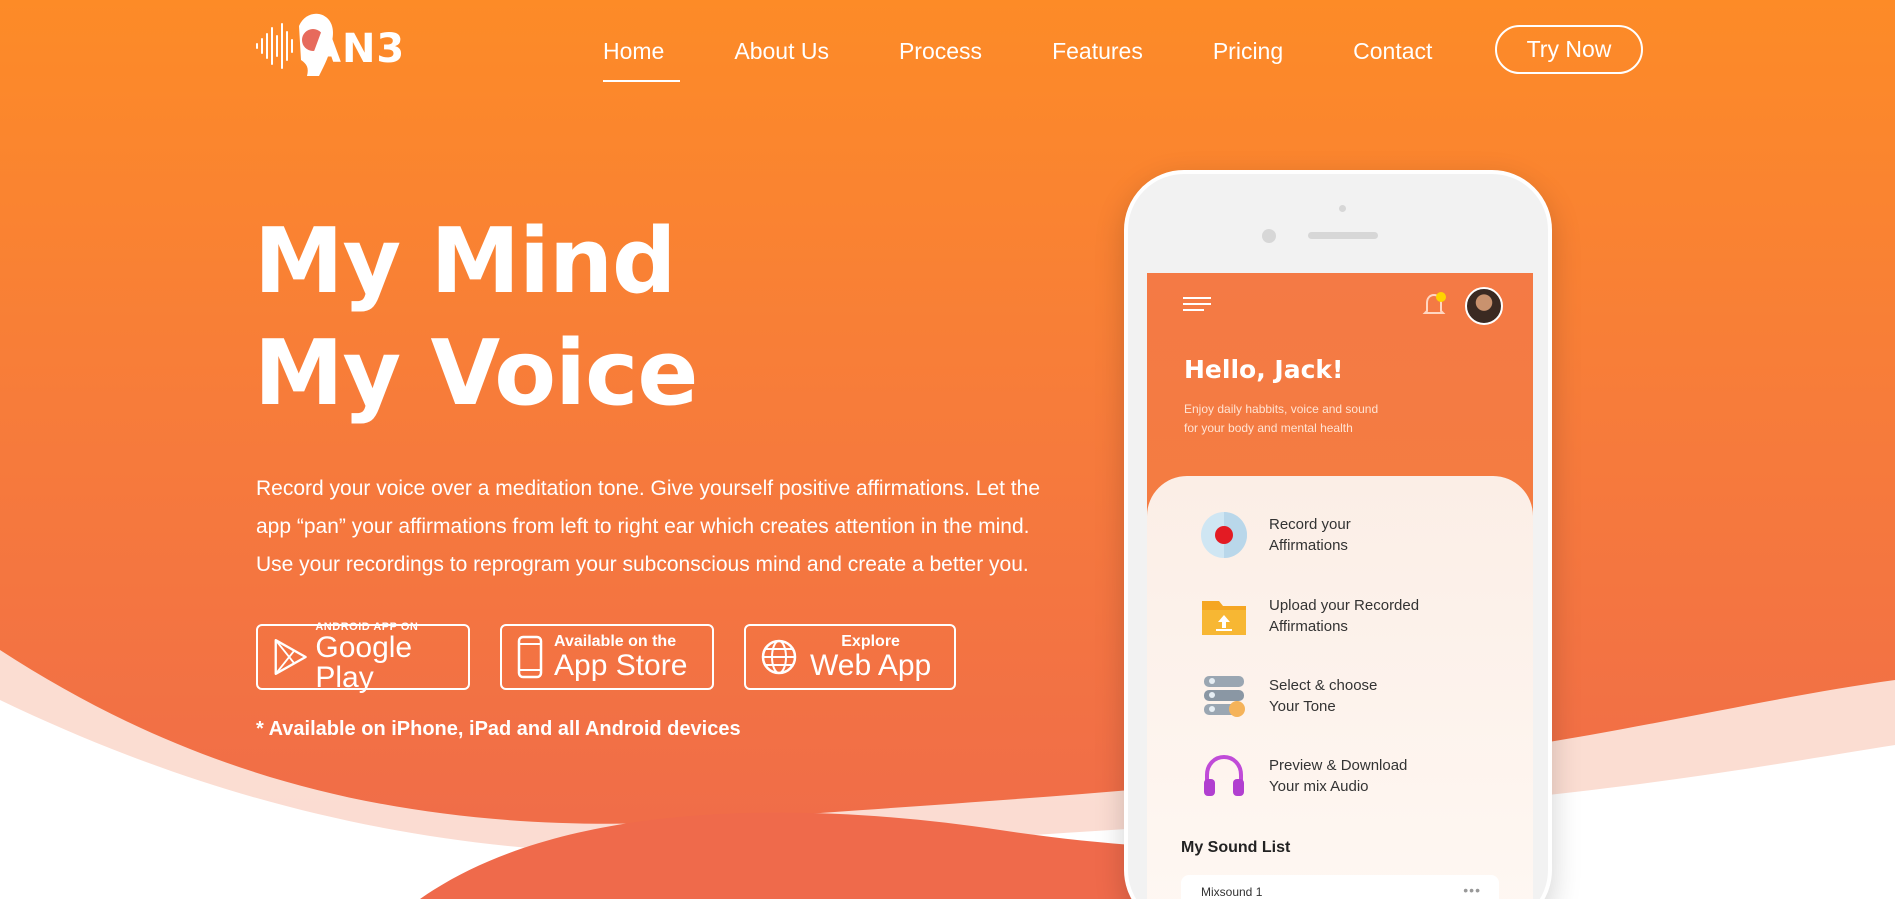 Image resolution: width=1895 pixels, height=899 pixels. I want to click on greeting: Hello, Jack!, so click(1264, 369).